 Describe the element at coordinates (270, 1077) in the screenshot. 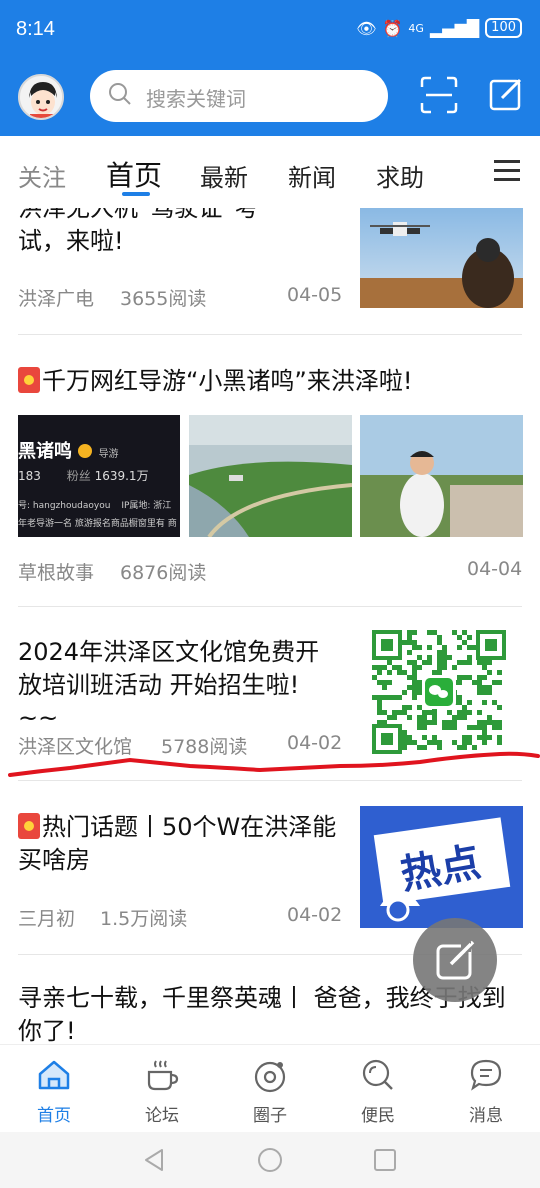

I see `circle-icon` at that location.